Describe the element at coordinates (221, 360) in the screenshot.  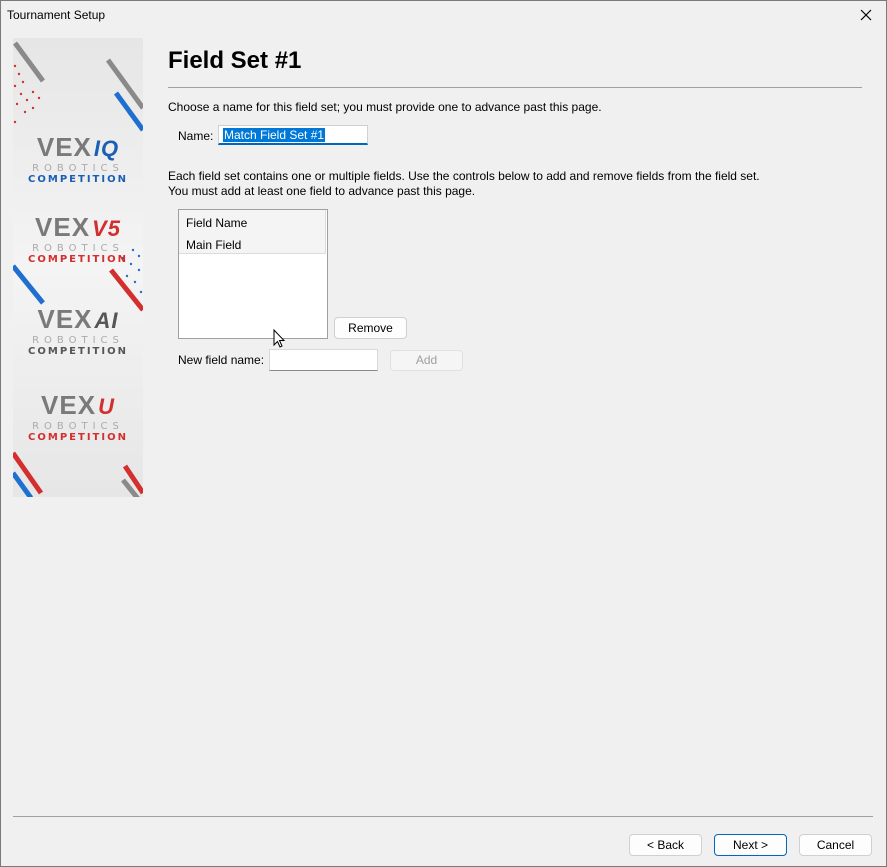
I see `new-field-label: New field name:` at that location.